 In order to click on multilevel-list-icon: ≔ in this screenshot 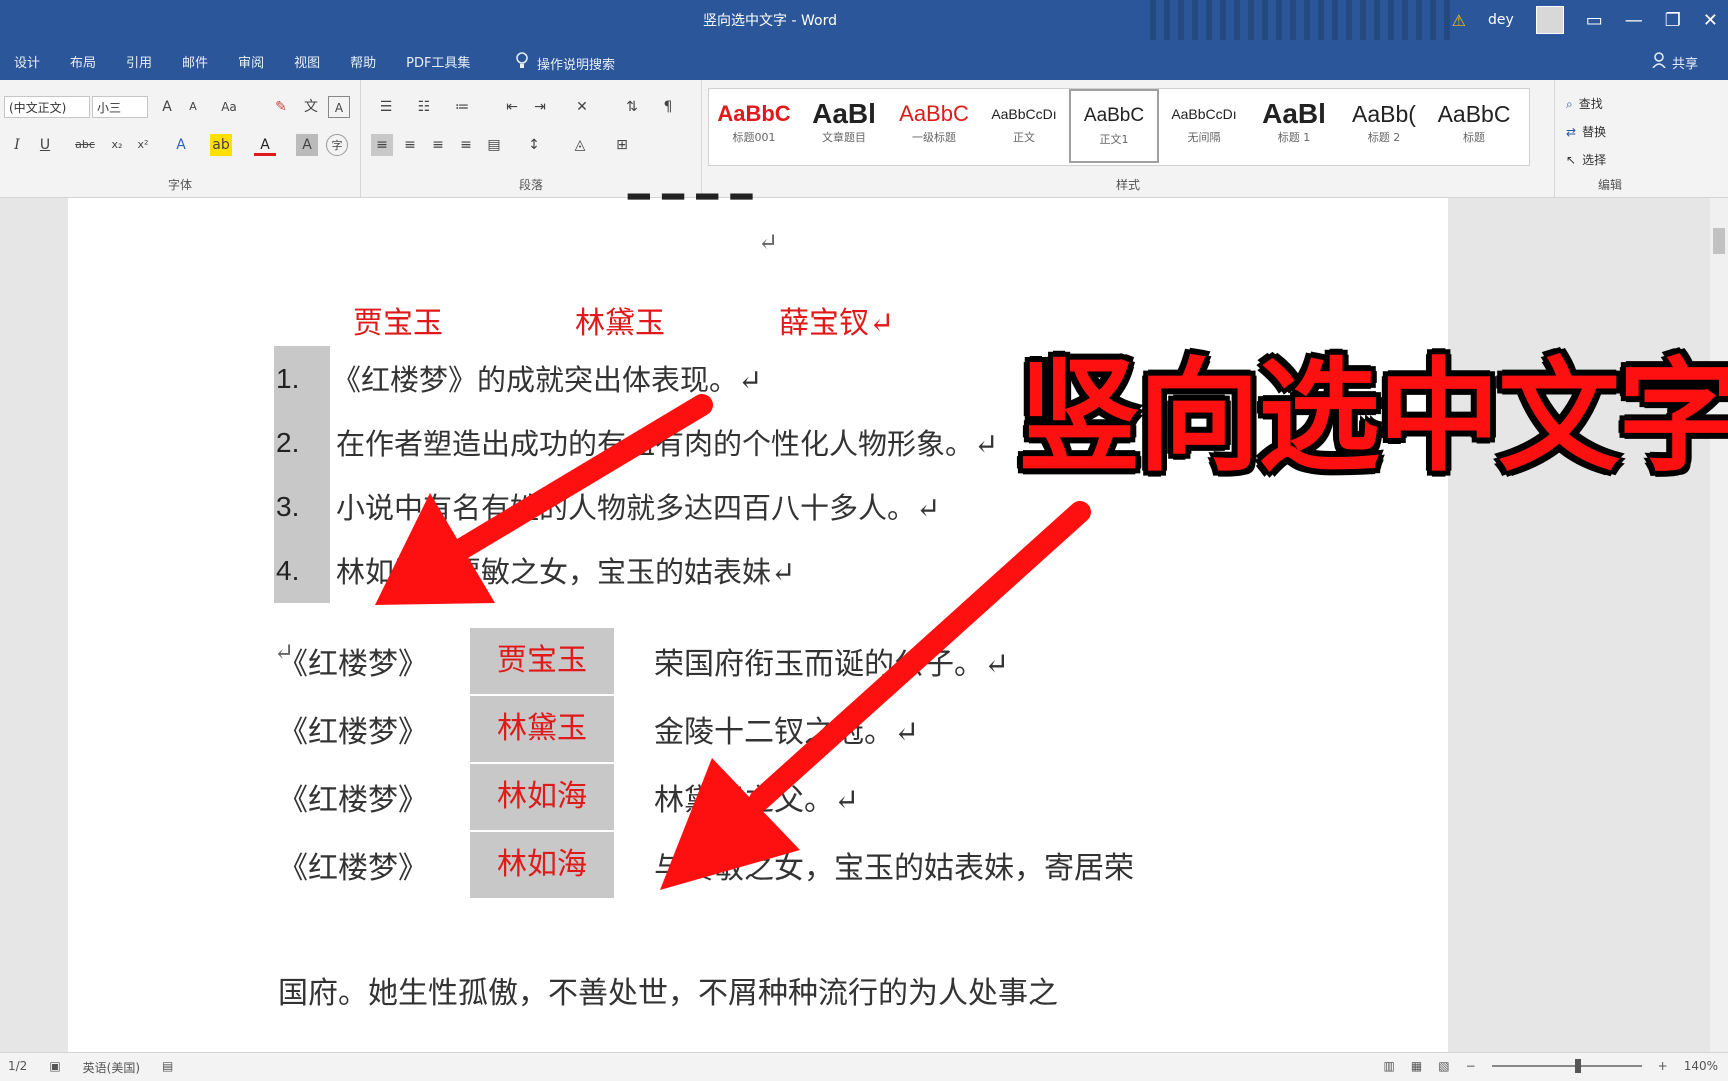, I will do `click(462, 107)`.